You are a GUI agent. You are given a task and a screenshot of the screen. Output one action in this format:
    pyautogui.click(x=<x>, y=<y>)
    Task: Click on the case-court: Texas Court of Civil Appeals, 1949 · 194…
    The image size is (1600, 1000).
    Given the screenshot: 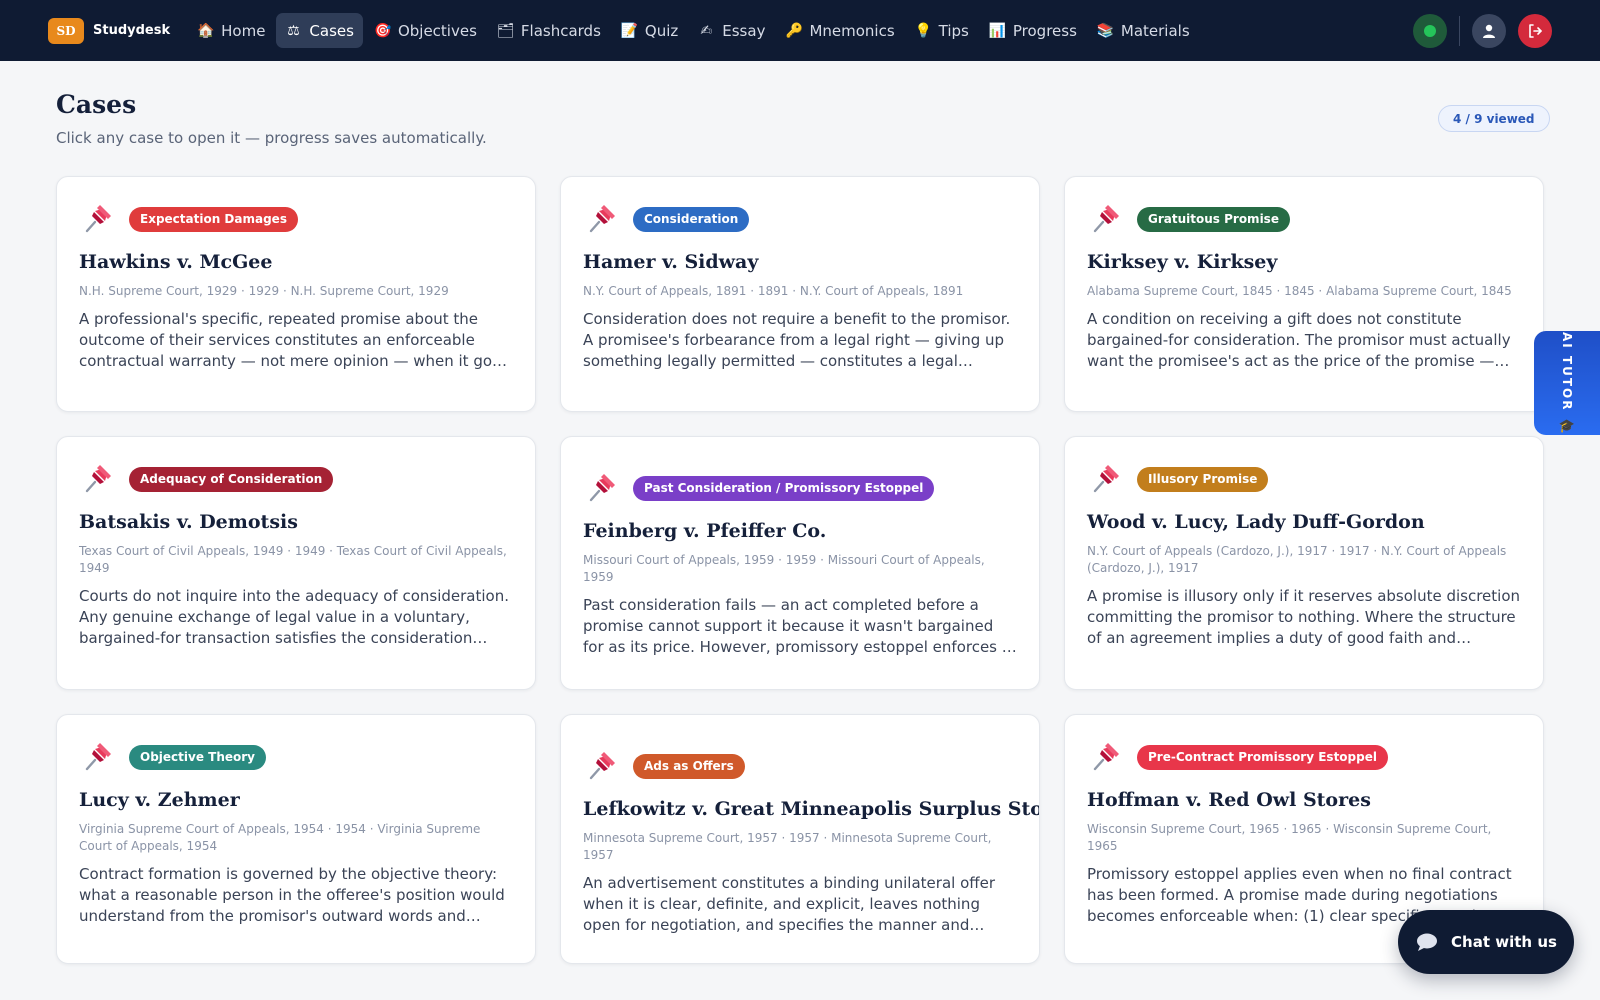 What is the action you would take?
    pyautogui.click(x=293, y=559)
    